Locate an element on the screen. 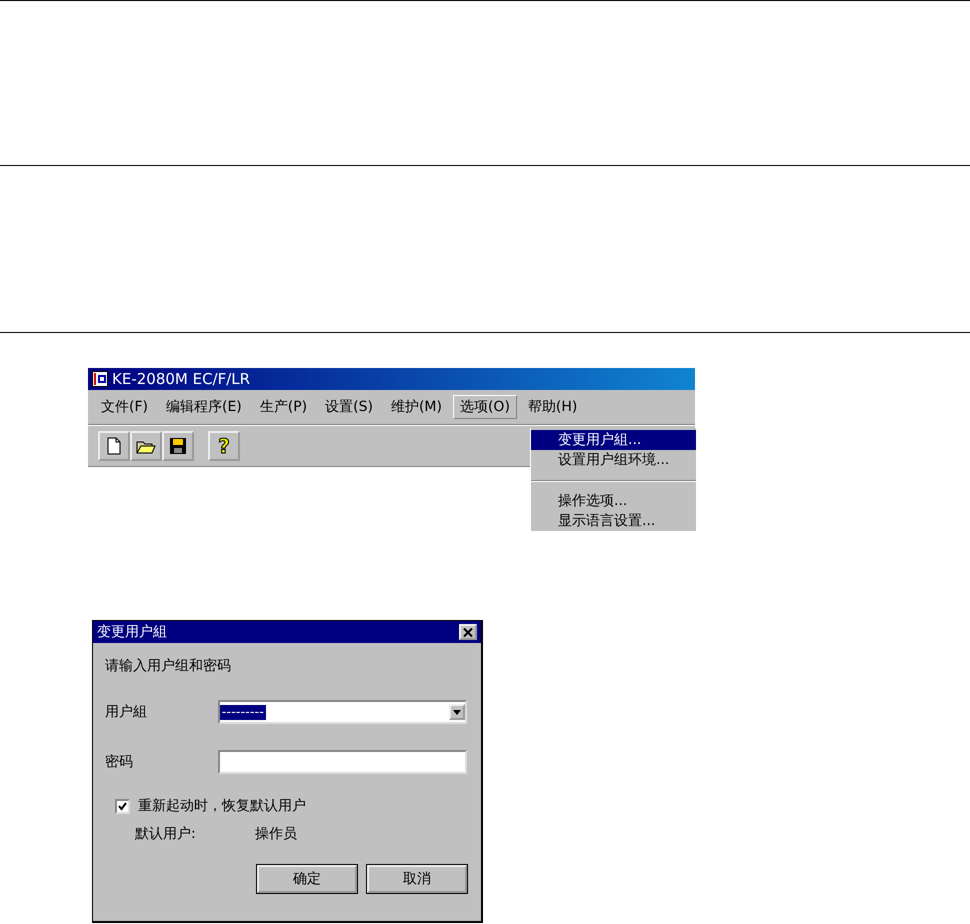  menu-item: 选项(O) is located at coordinates (484, 407).